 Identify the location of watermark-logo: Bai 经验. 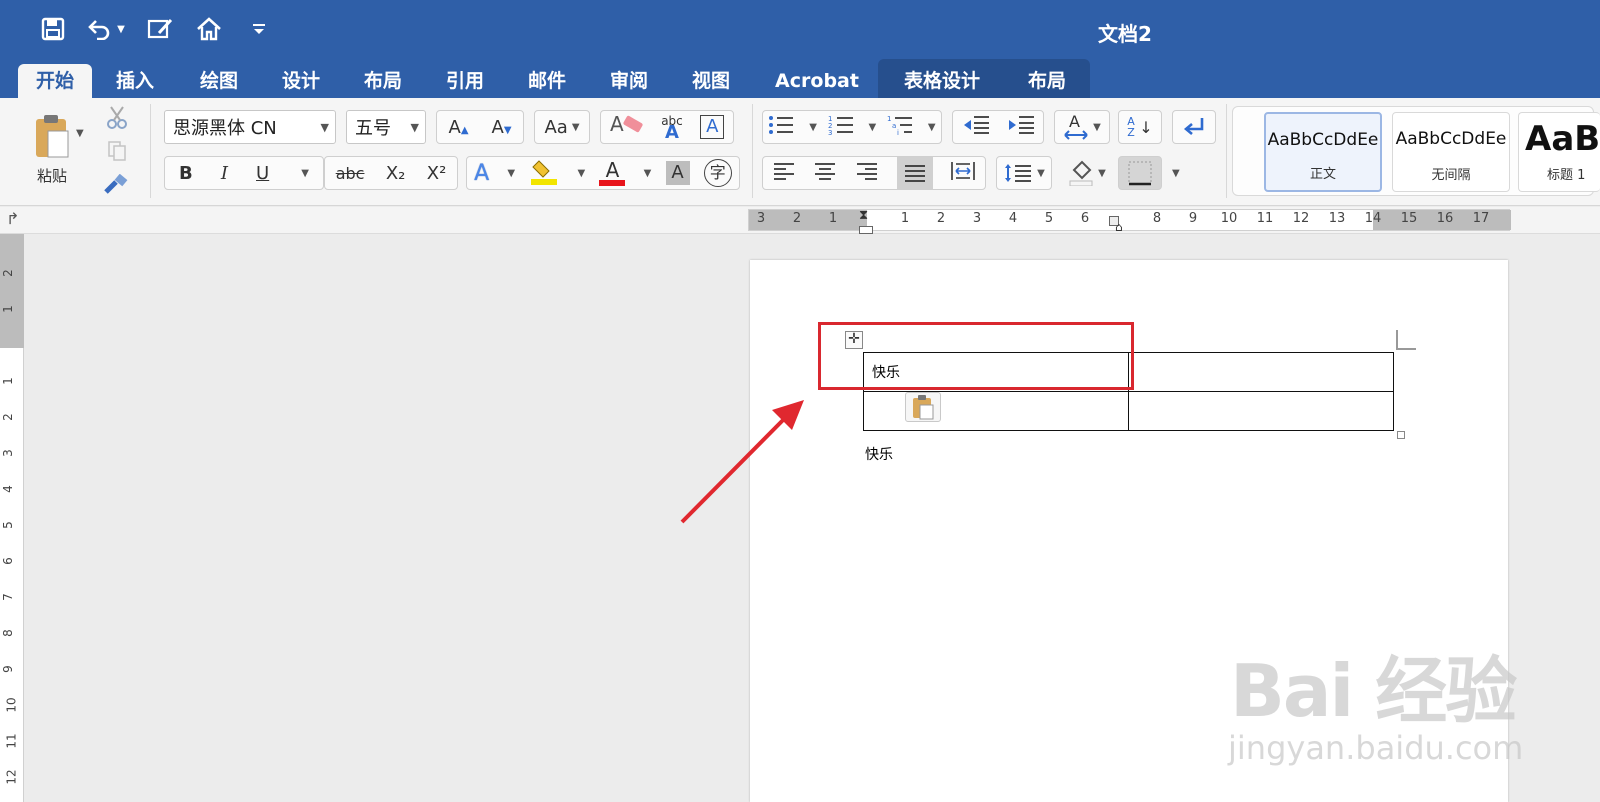
(1373, 691).